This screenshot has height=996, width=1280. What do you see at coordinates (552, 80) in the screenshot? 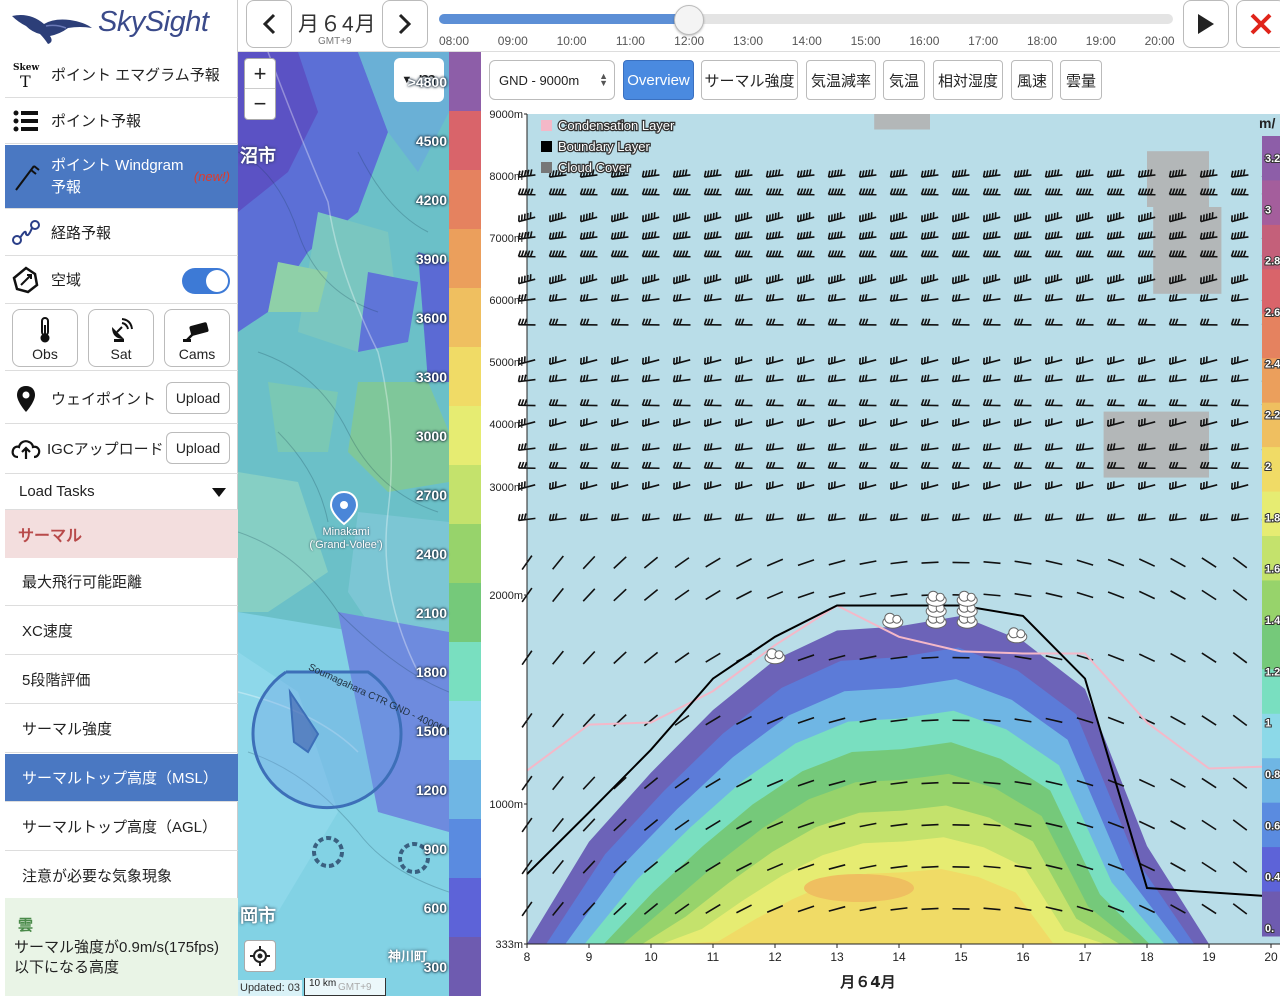
I see `altitude-range-select: GND - 9000m ▲ ▼` at bounding box center [552, 80].